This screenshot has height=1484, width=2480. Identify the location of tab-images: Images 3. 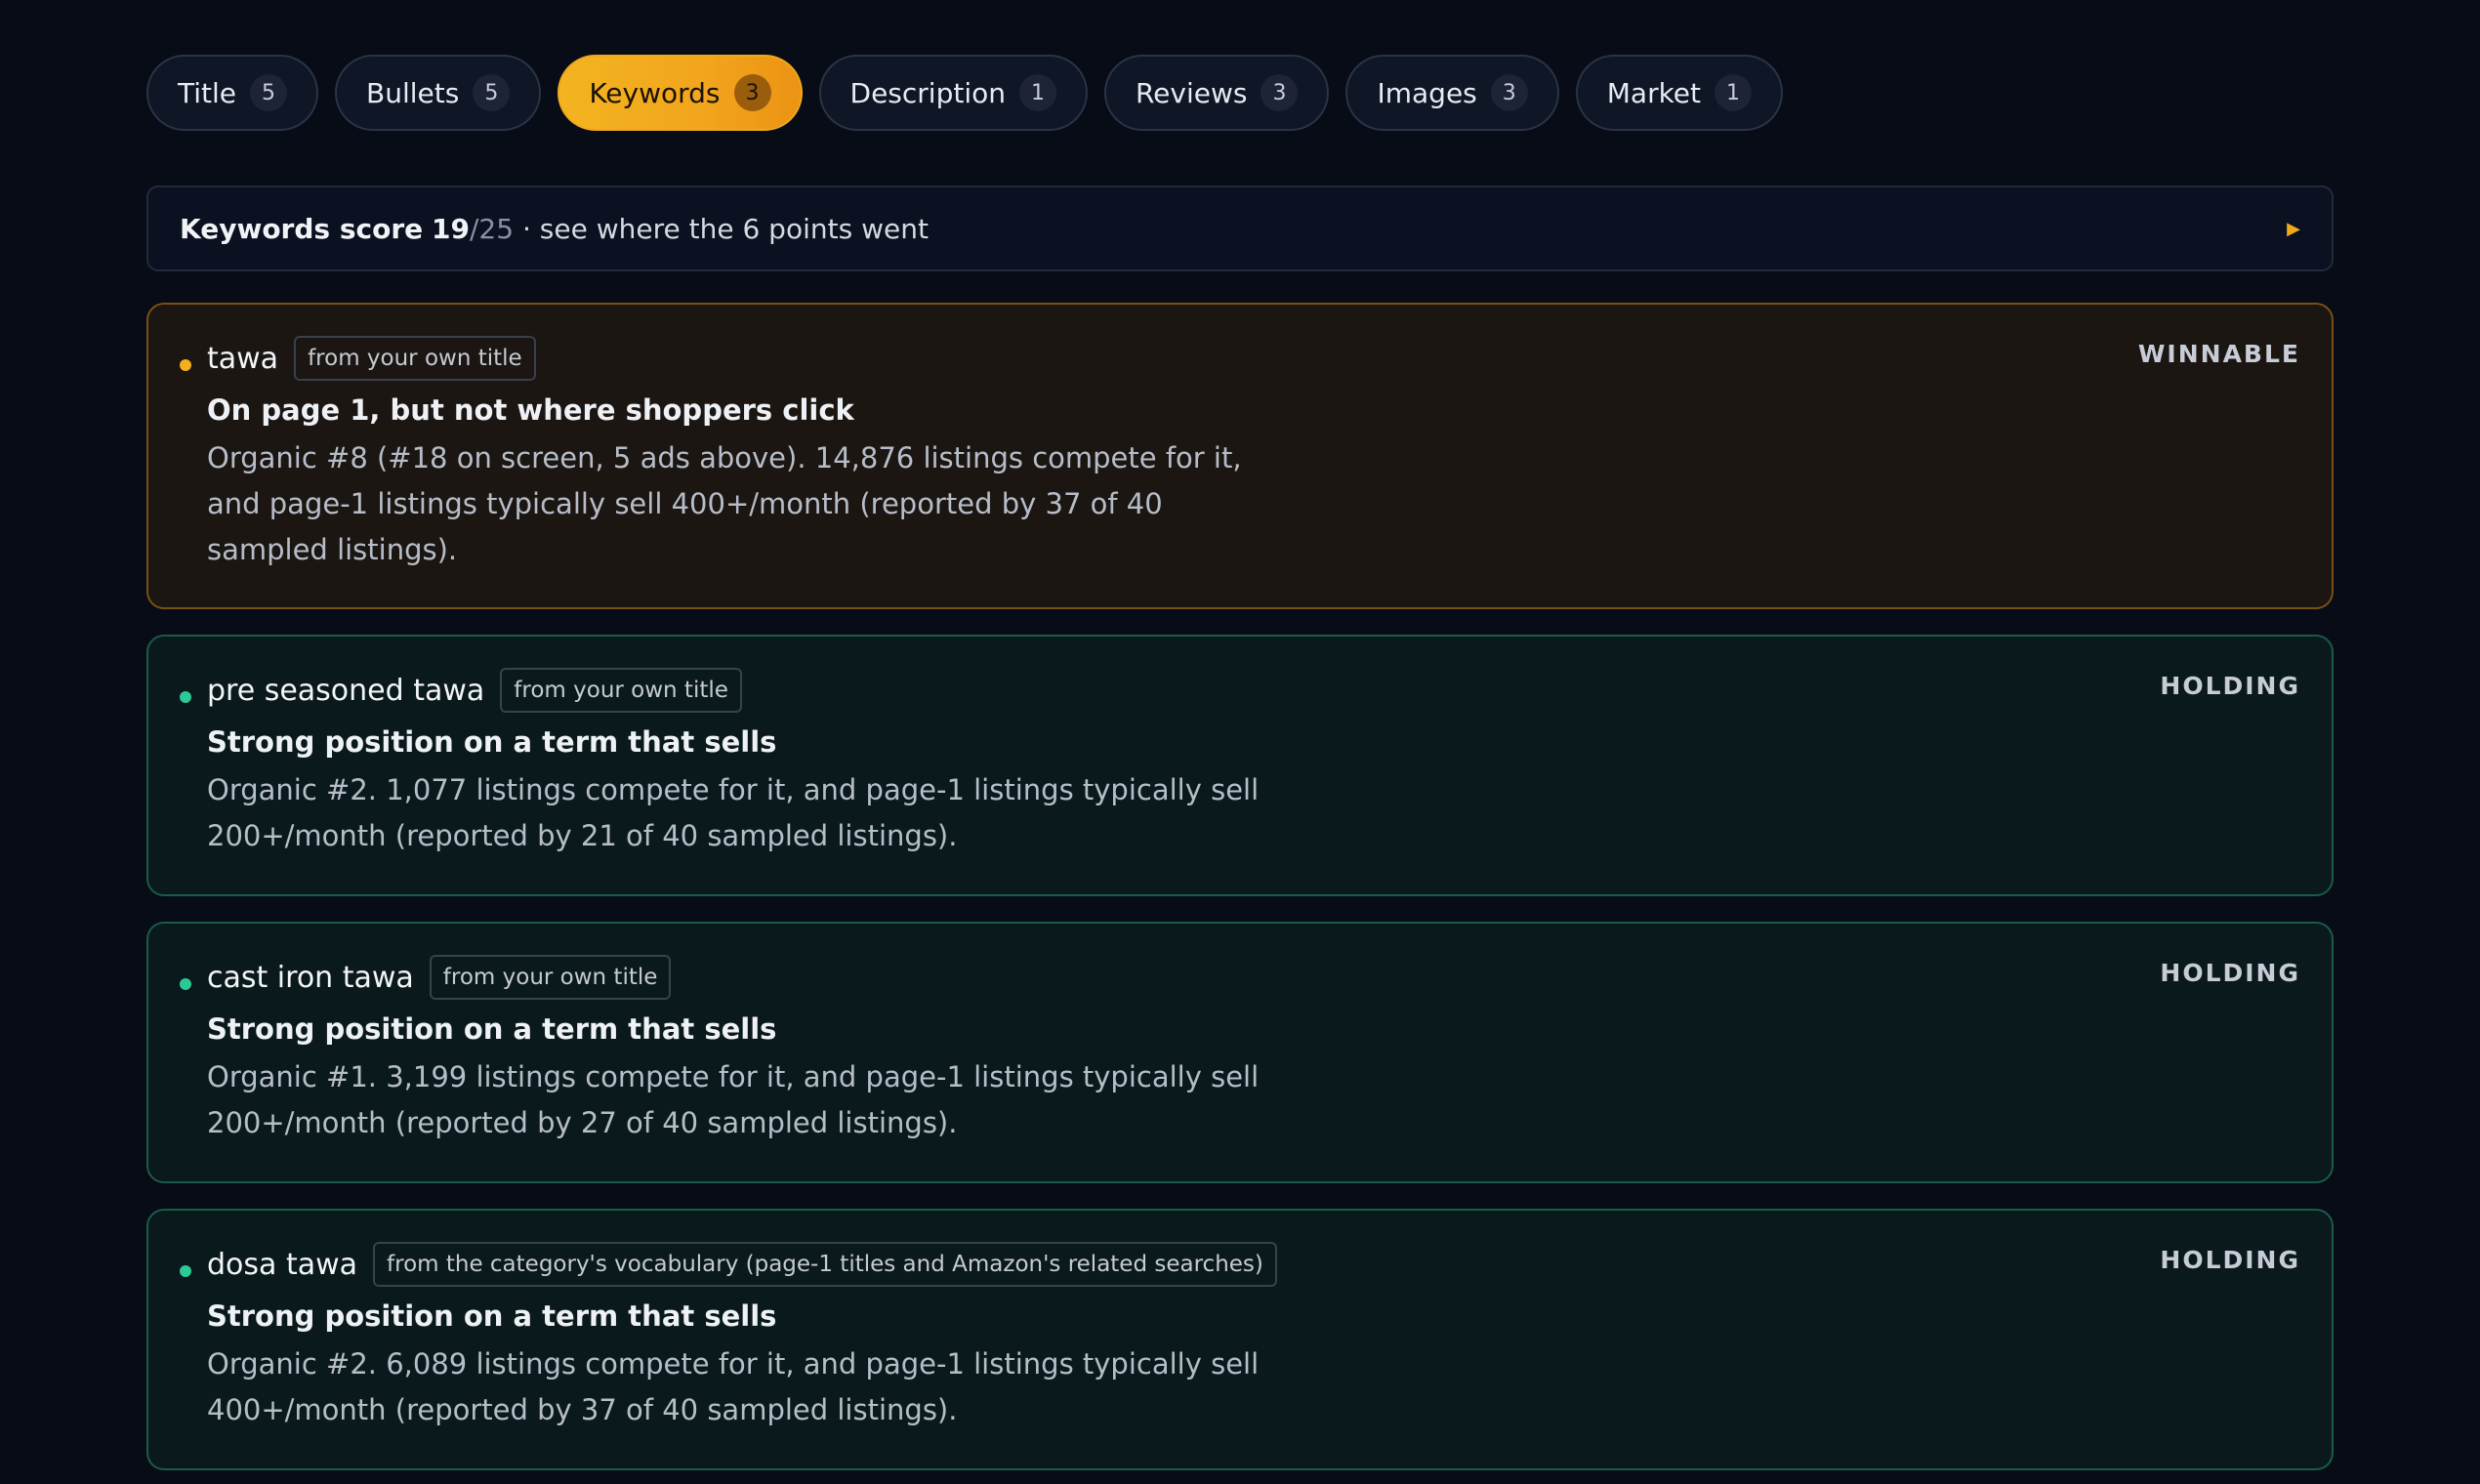
(1452, 93).